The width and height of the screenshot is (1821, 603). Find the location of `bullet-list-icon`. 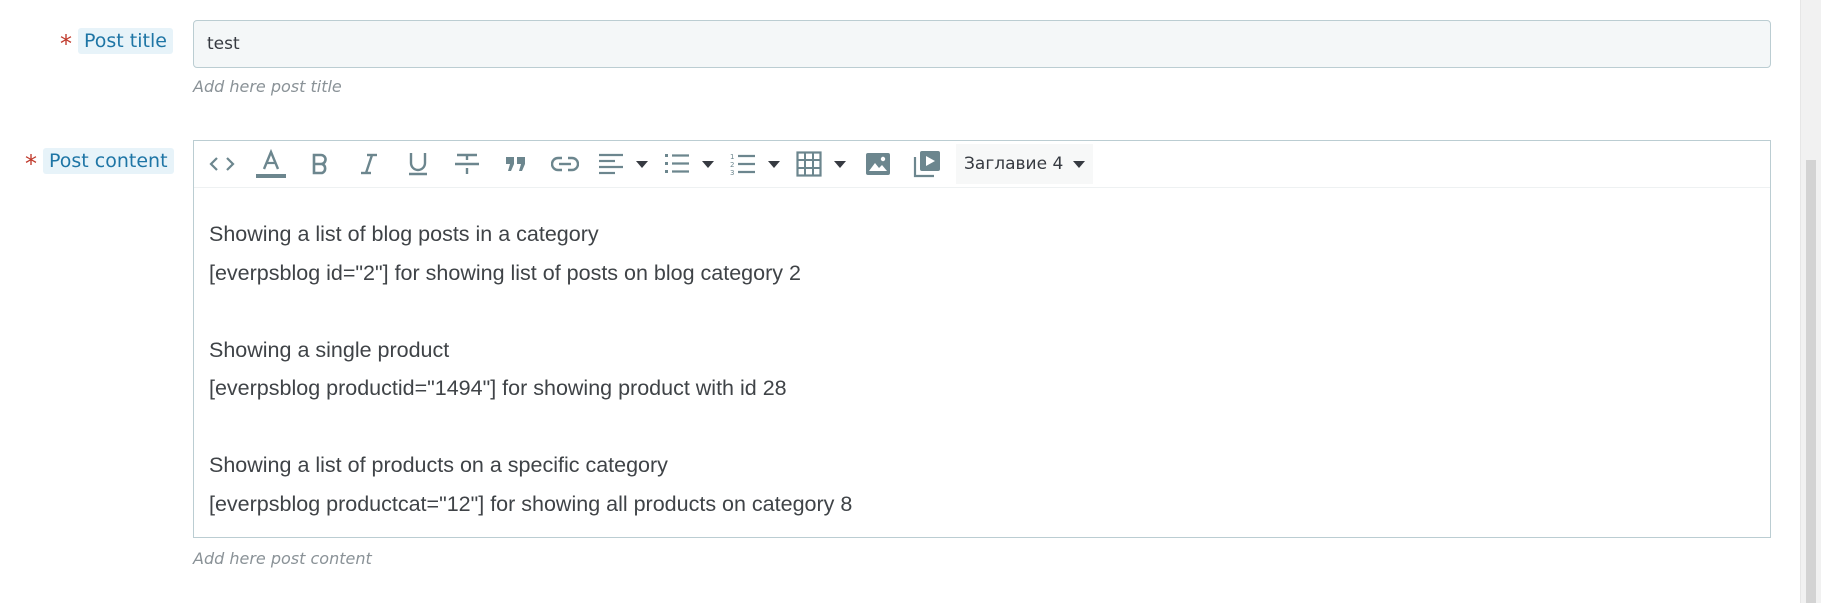

bullet-list-icon is located at coordinates (677, 163).